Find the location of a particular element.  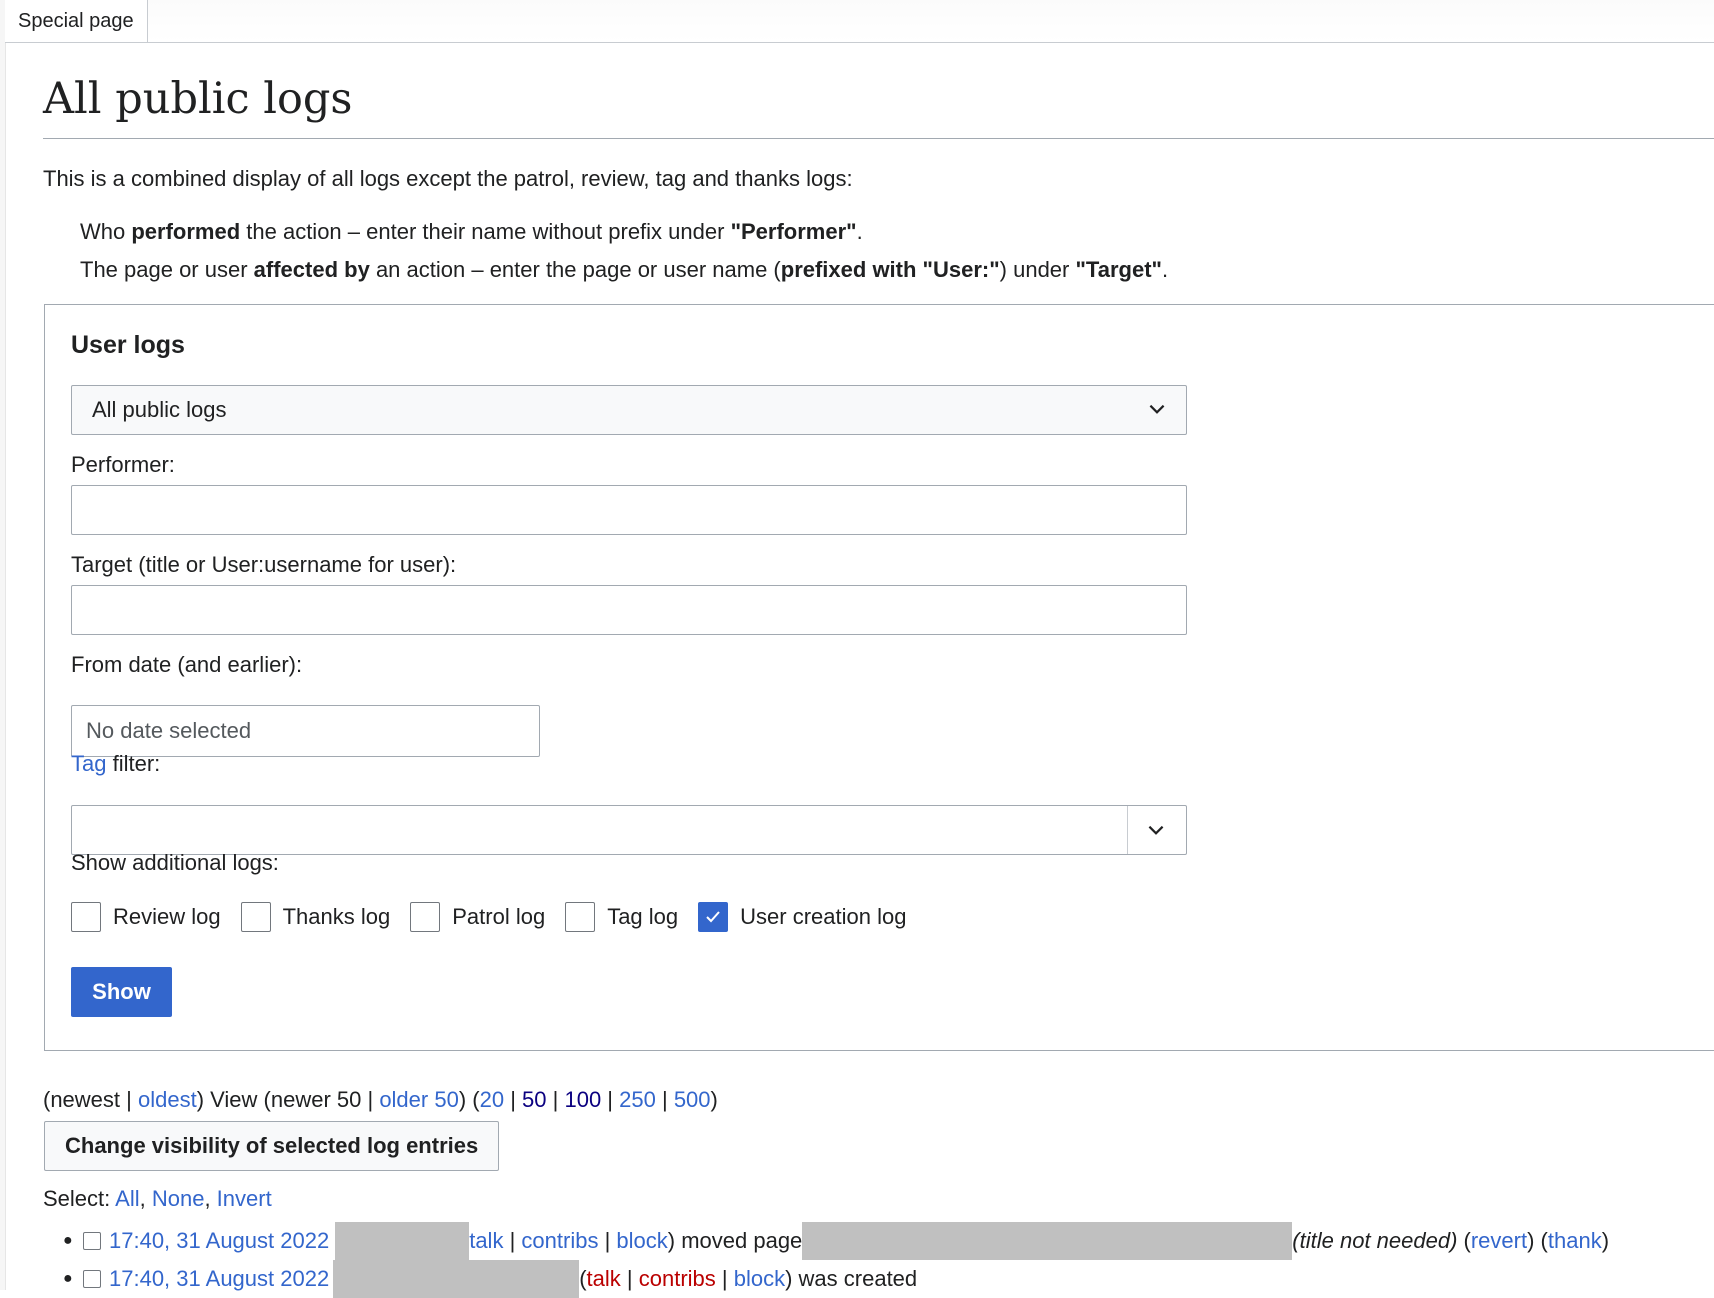

select-controls: Select: All, None, Invert is located at coordinates (157, 1198).